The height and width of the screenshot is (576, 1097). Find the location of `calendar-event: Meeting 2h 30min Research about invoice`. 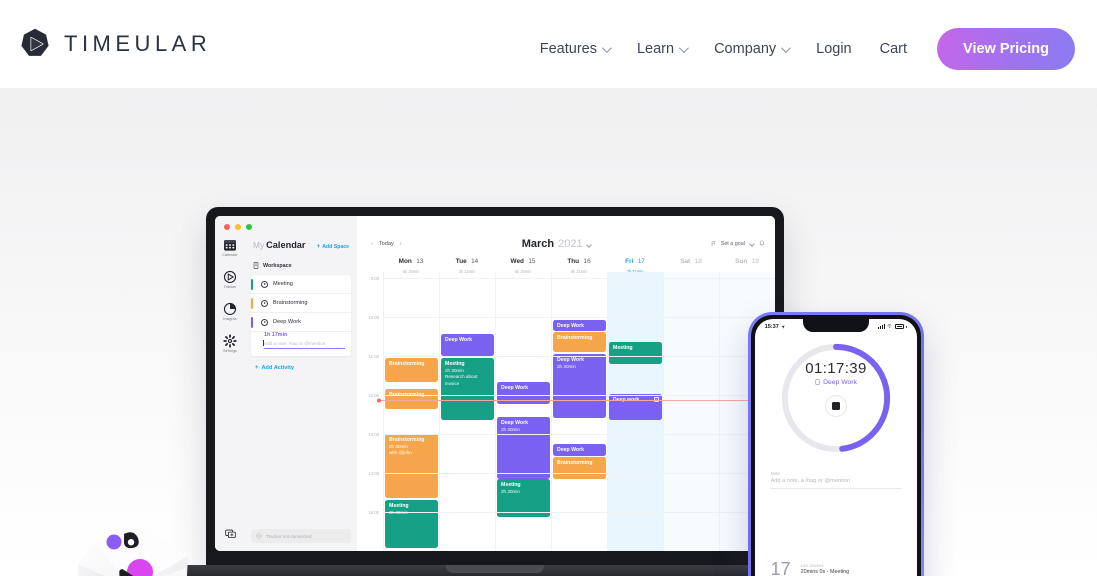

calendar-event: Meeting 2h 30min Research about invoice is located at coordinates (467, 389).